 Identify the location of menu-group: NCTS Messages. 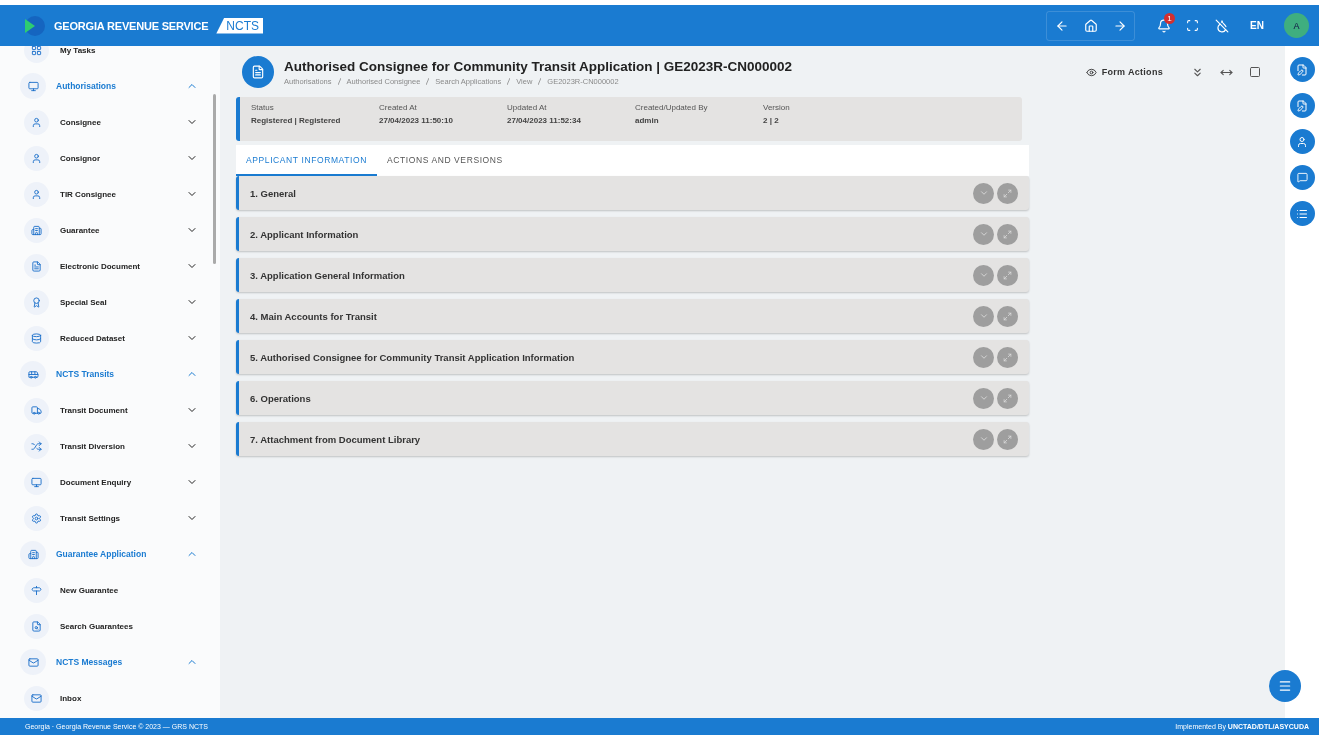
(105, 662).